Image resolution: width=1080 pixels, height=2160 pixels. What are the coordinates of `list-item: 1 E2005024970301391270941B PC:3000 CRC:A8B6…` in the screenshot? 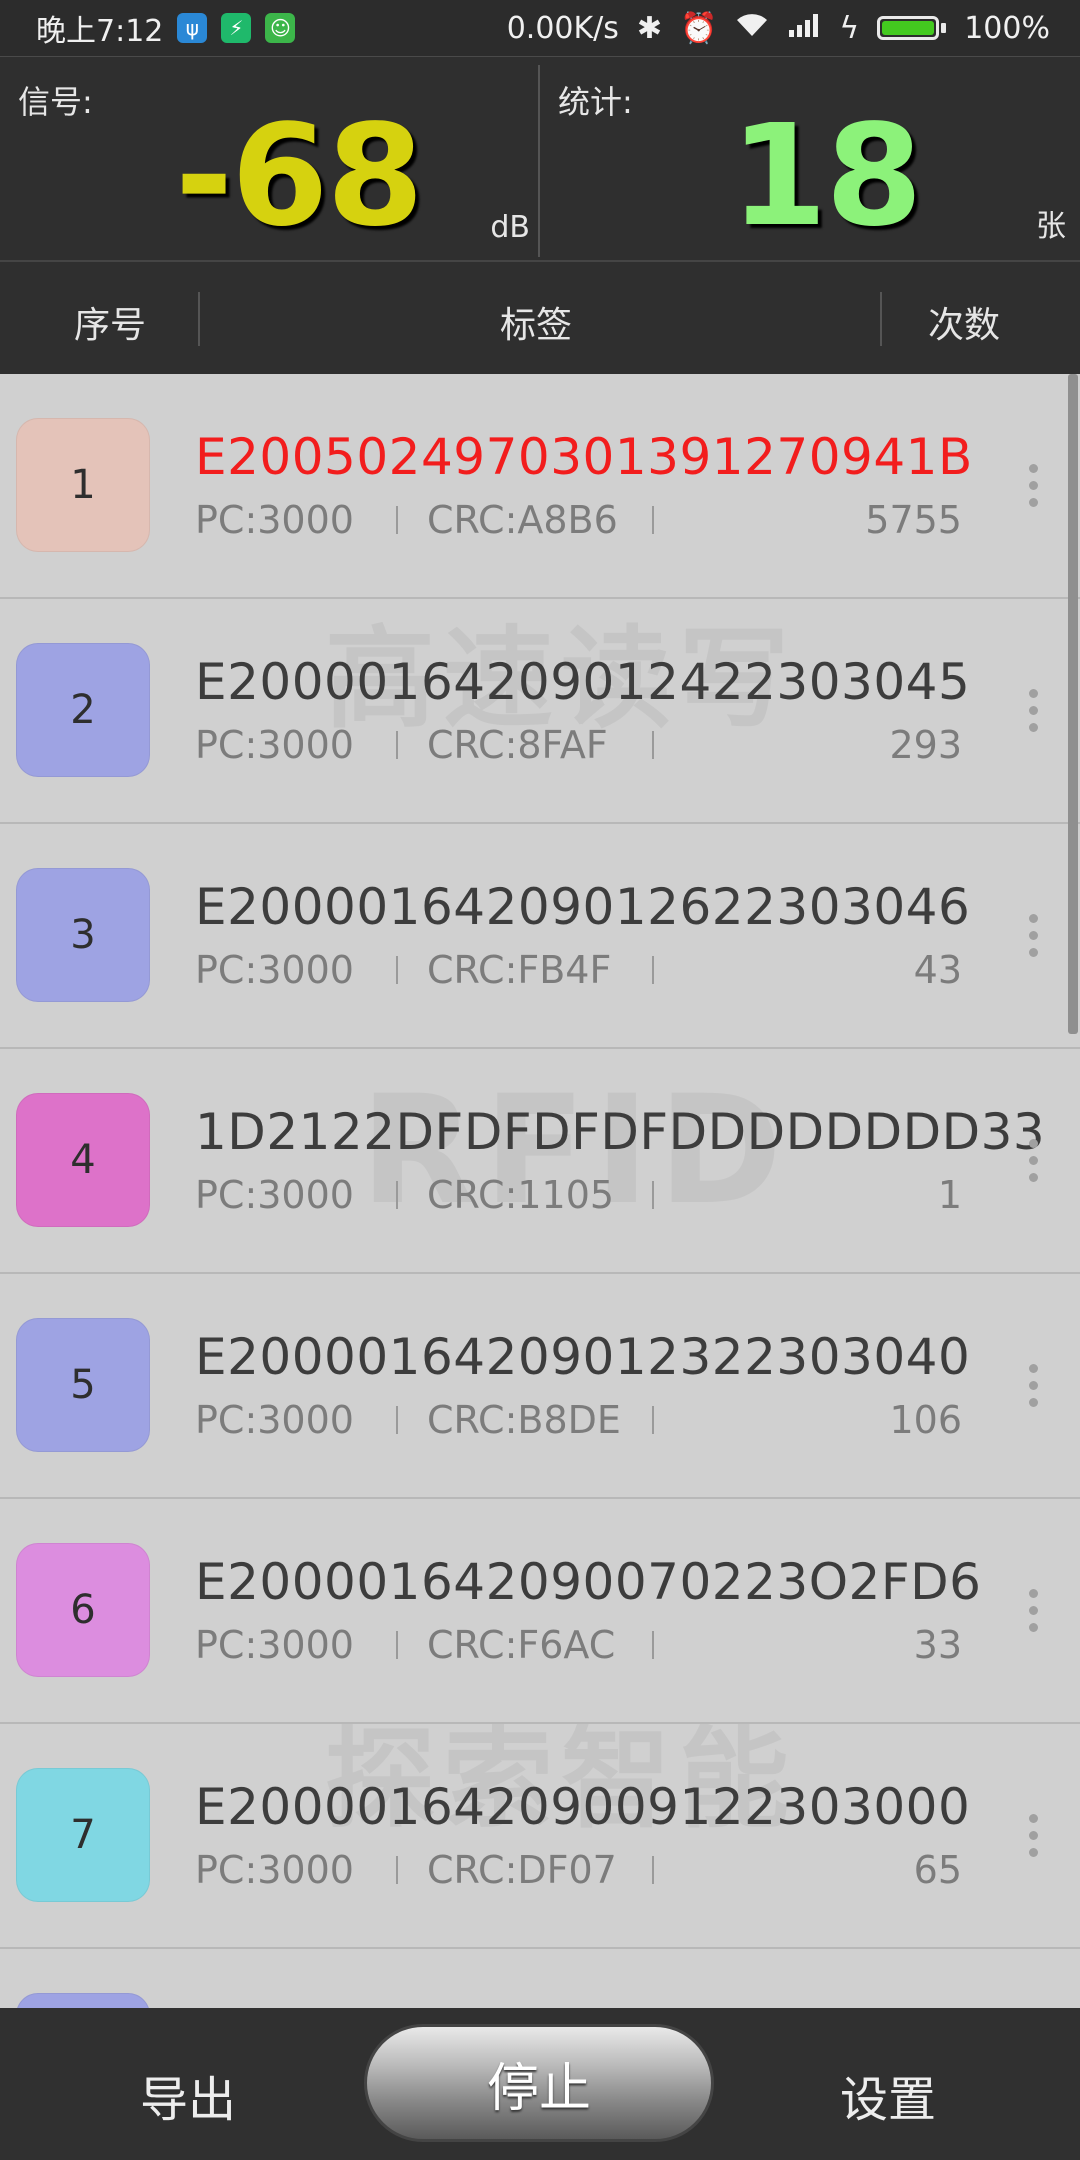 It's located at (540, 486).